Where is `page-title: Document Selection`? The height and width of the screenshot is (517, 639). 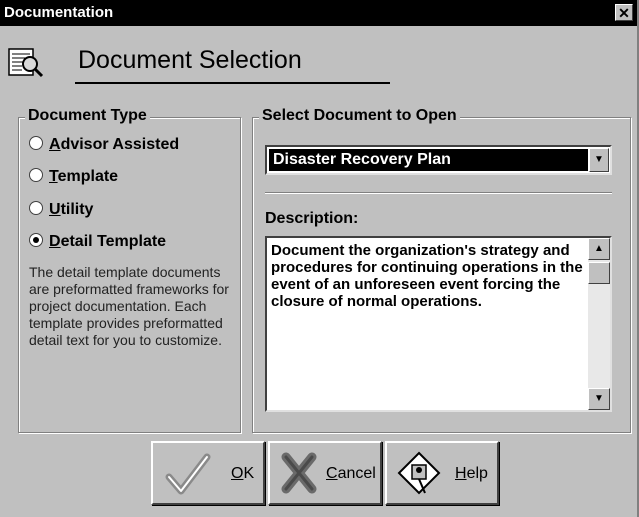
page-title: Document Selection is located at coordinates (190, 60).